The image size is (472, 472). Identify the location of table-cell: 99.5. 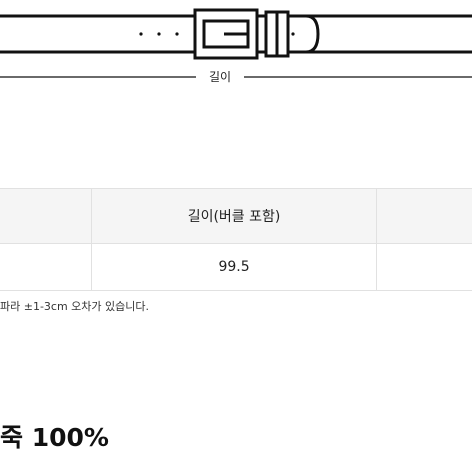
(234, 267).